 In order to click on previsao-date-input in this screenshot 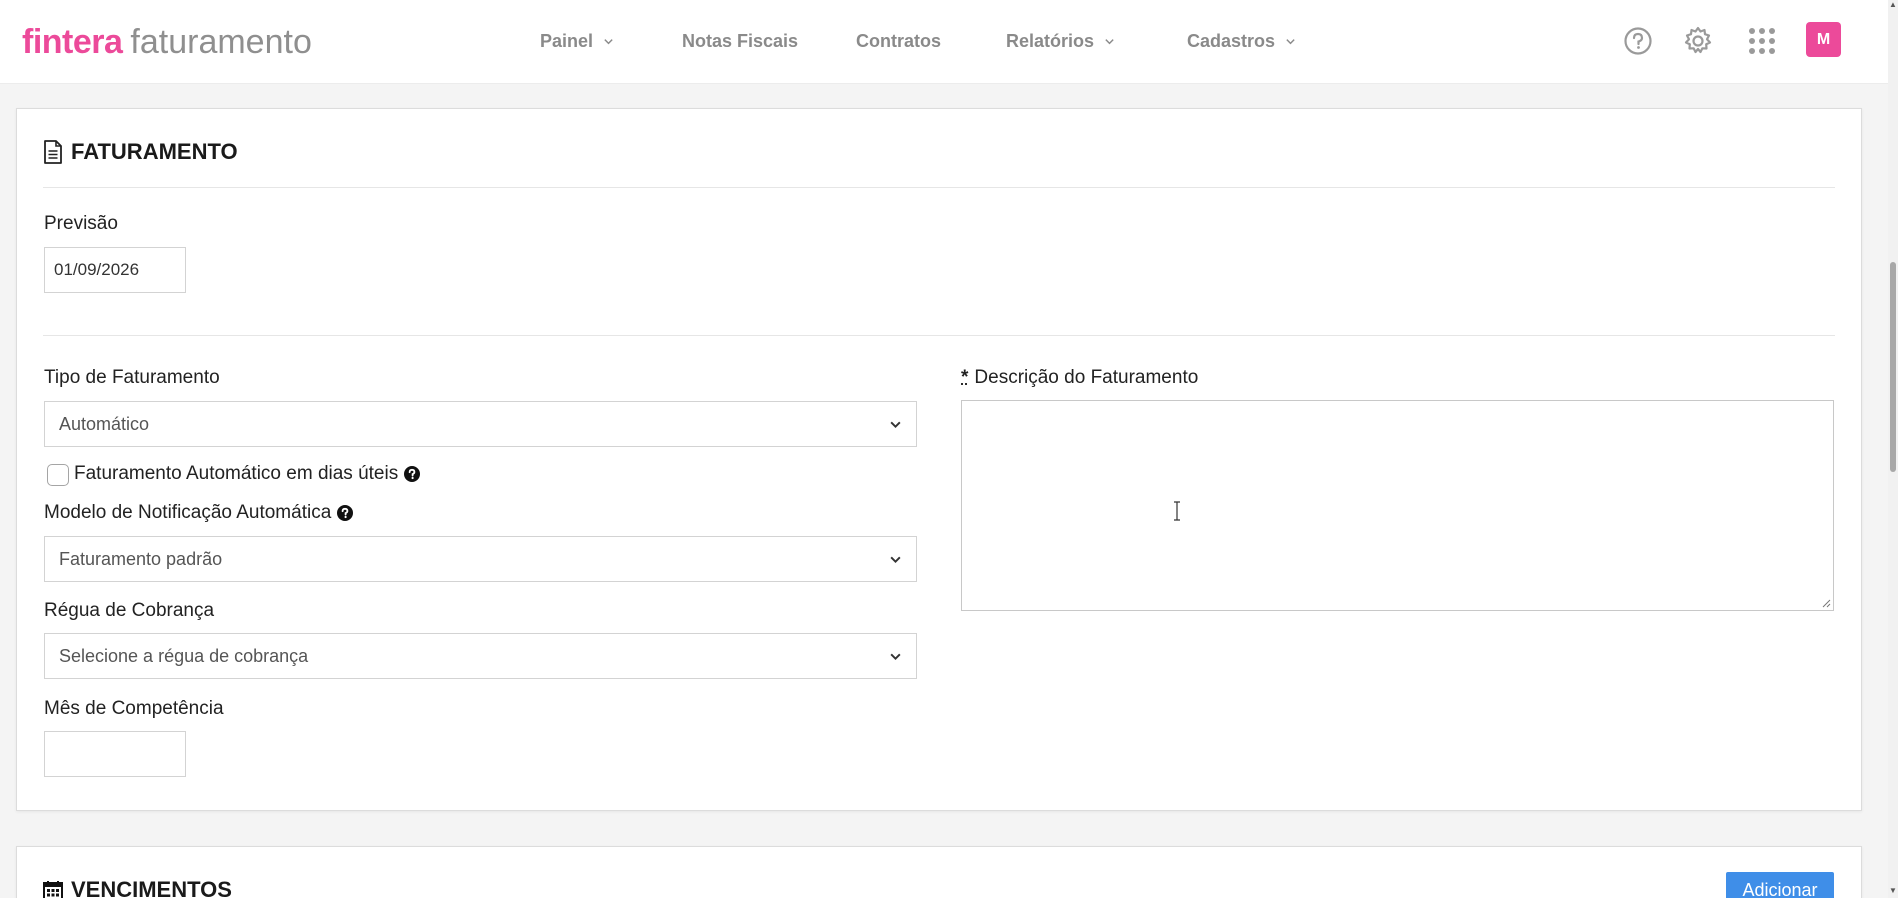, I will do `click(115, 270)`.